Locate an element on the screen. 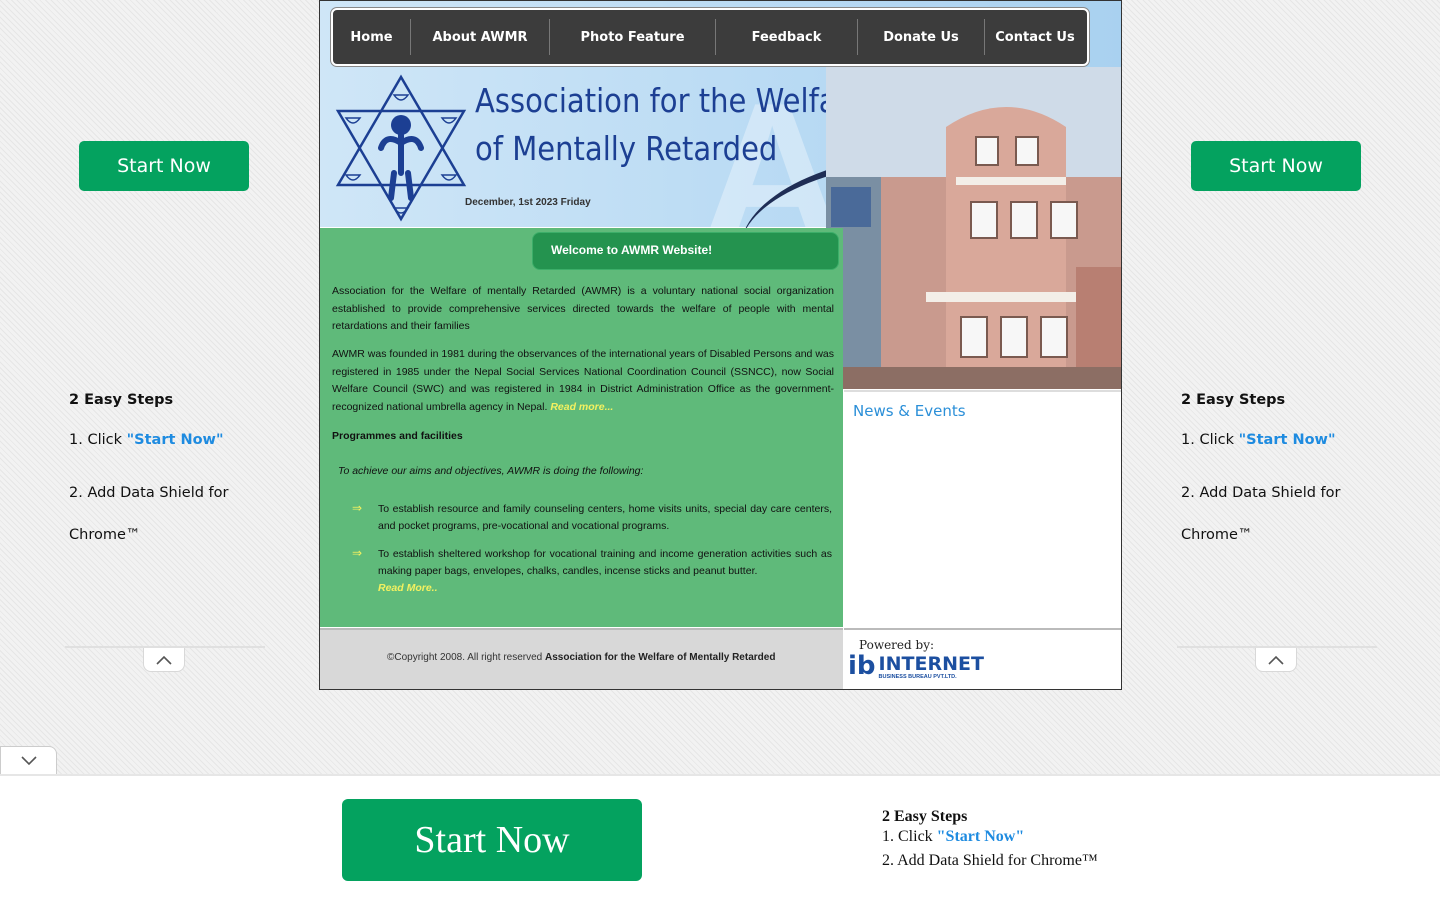  news-panel: News & Events is located at coordinates (982, 509).